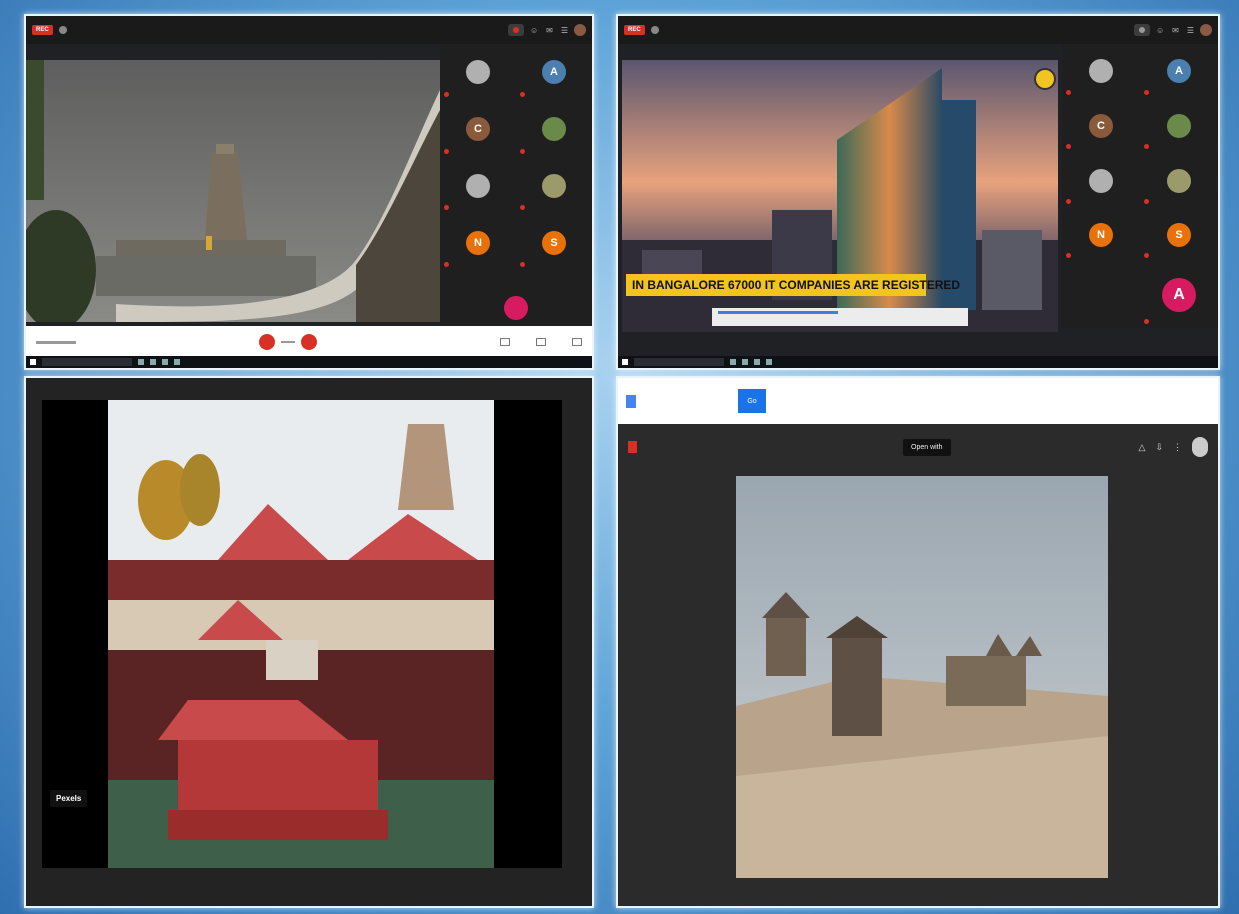 This screenshot has width=1239, height=914. Describe the element at coordinates (577, 342) in the screenshot. I see `more-options-icon` at that location.